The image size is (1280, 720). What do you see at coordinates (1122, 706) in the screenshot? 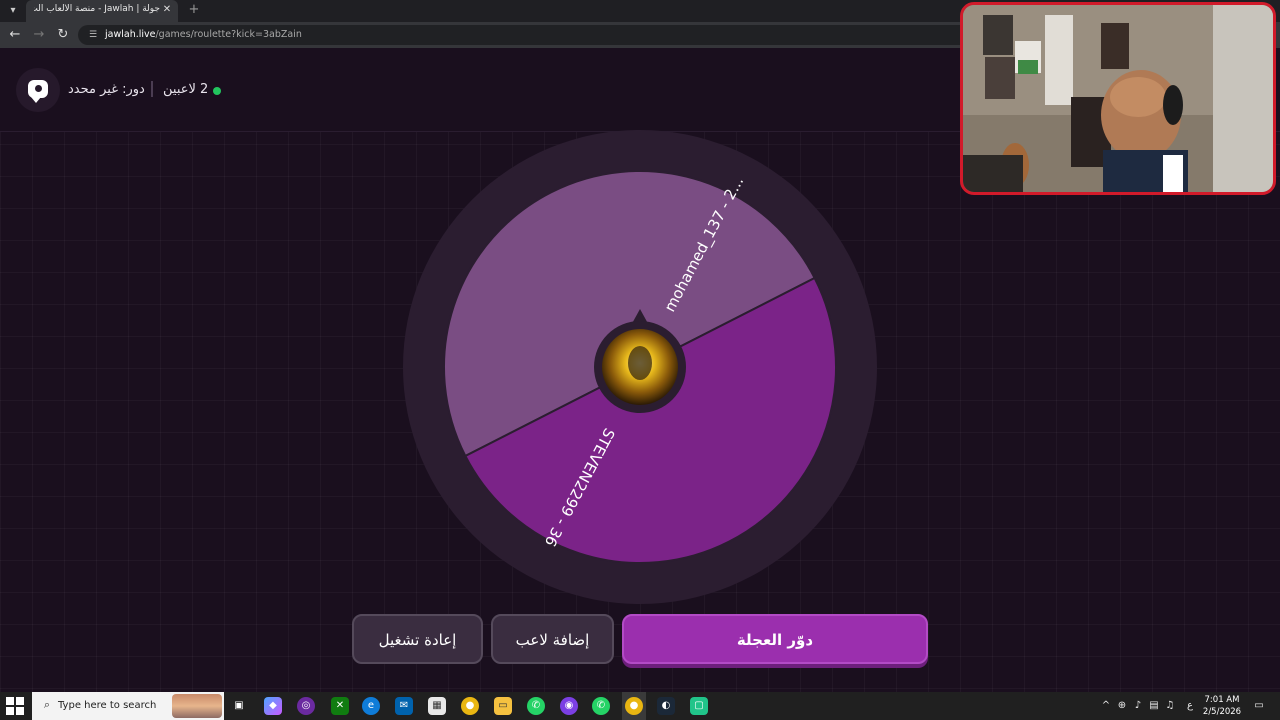
I see `tray-app-icon: ⊕` at bounding box center [1122, 706].